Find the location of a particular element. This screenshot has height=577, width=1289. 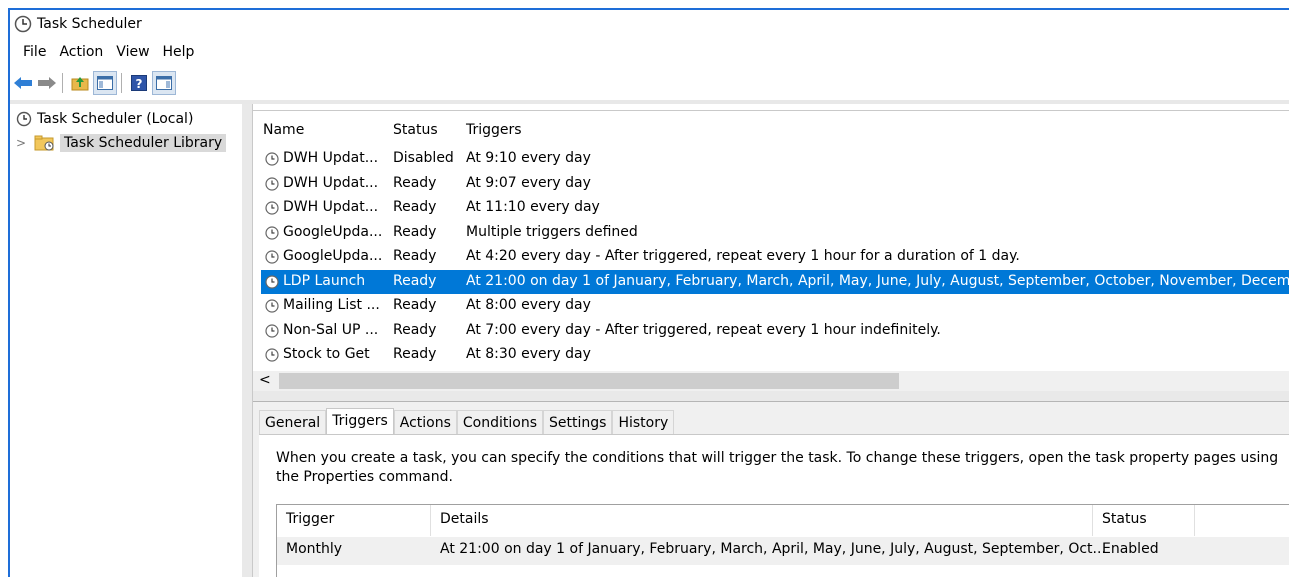

task-triggers: At 9:10 every day is located at coordinates (528, 158).